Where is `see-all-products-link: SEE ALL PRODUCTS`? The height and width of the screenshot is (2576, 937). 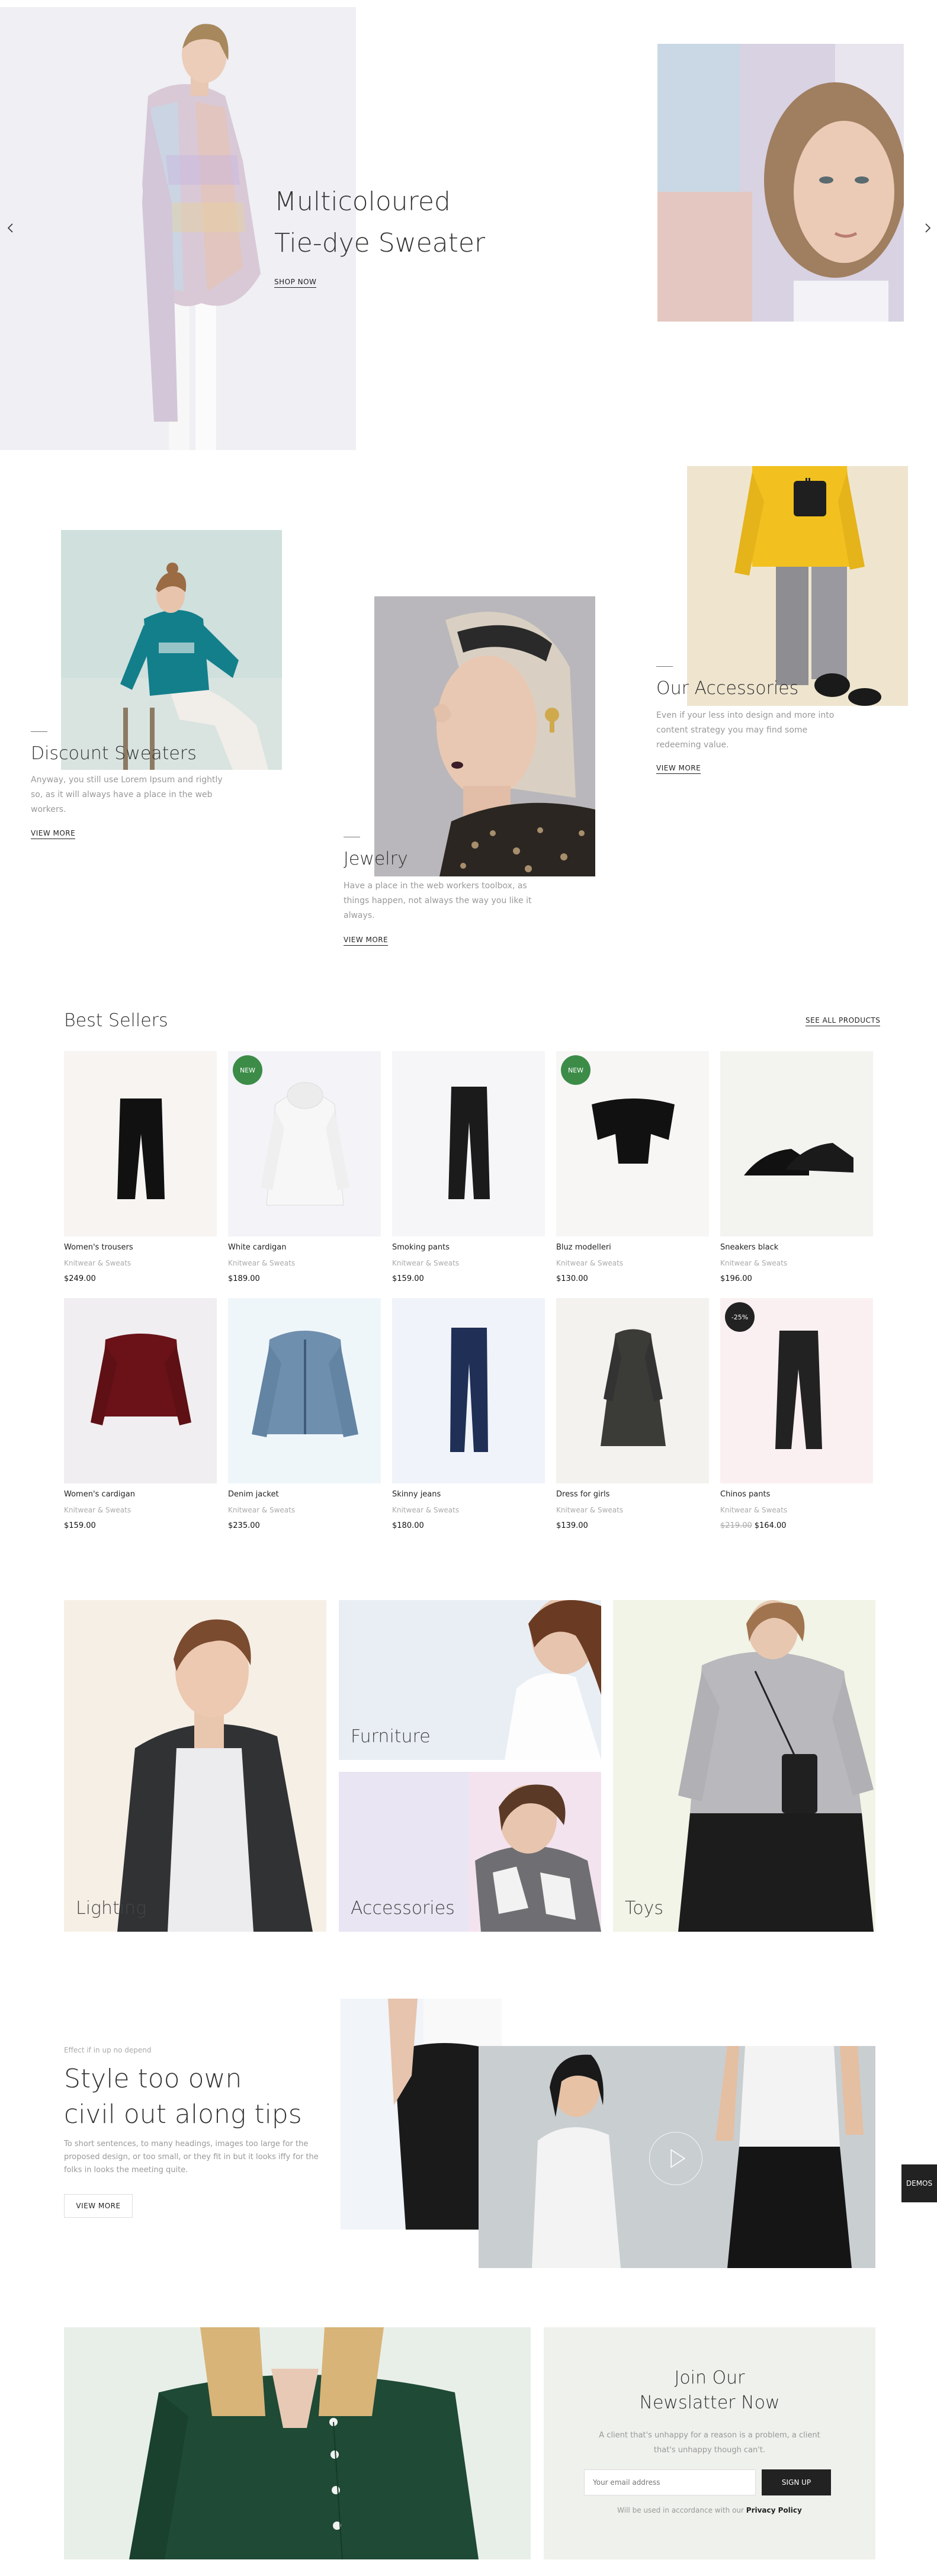
see-all-products-link: SEE ALL PRODUCTS is located at coordinates (843, 1021).